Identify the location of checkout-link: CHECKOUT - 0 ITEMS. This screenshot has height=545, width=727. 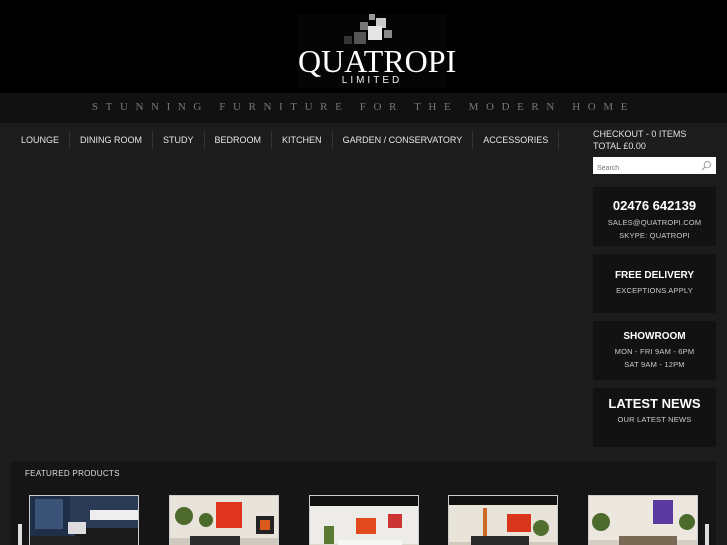
(655, 134).